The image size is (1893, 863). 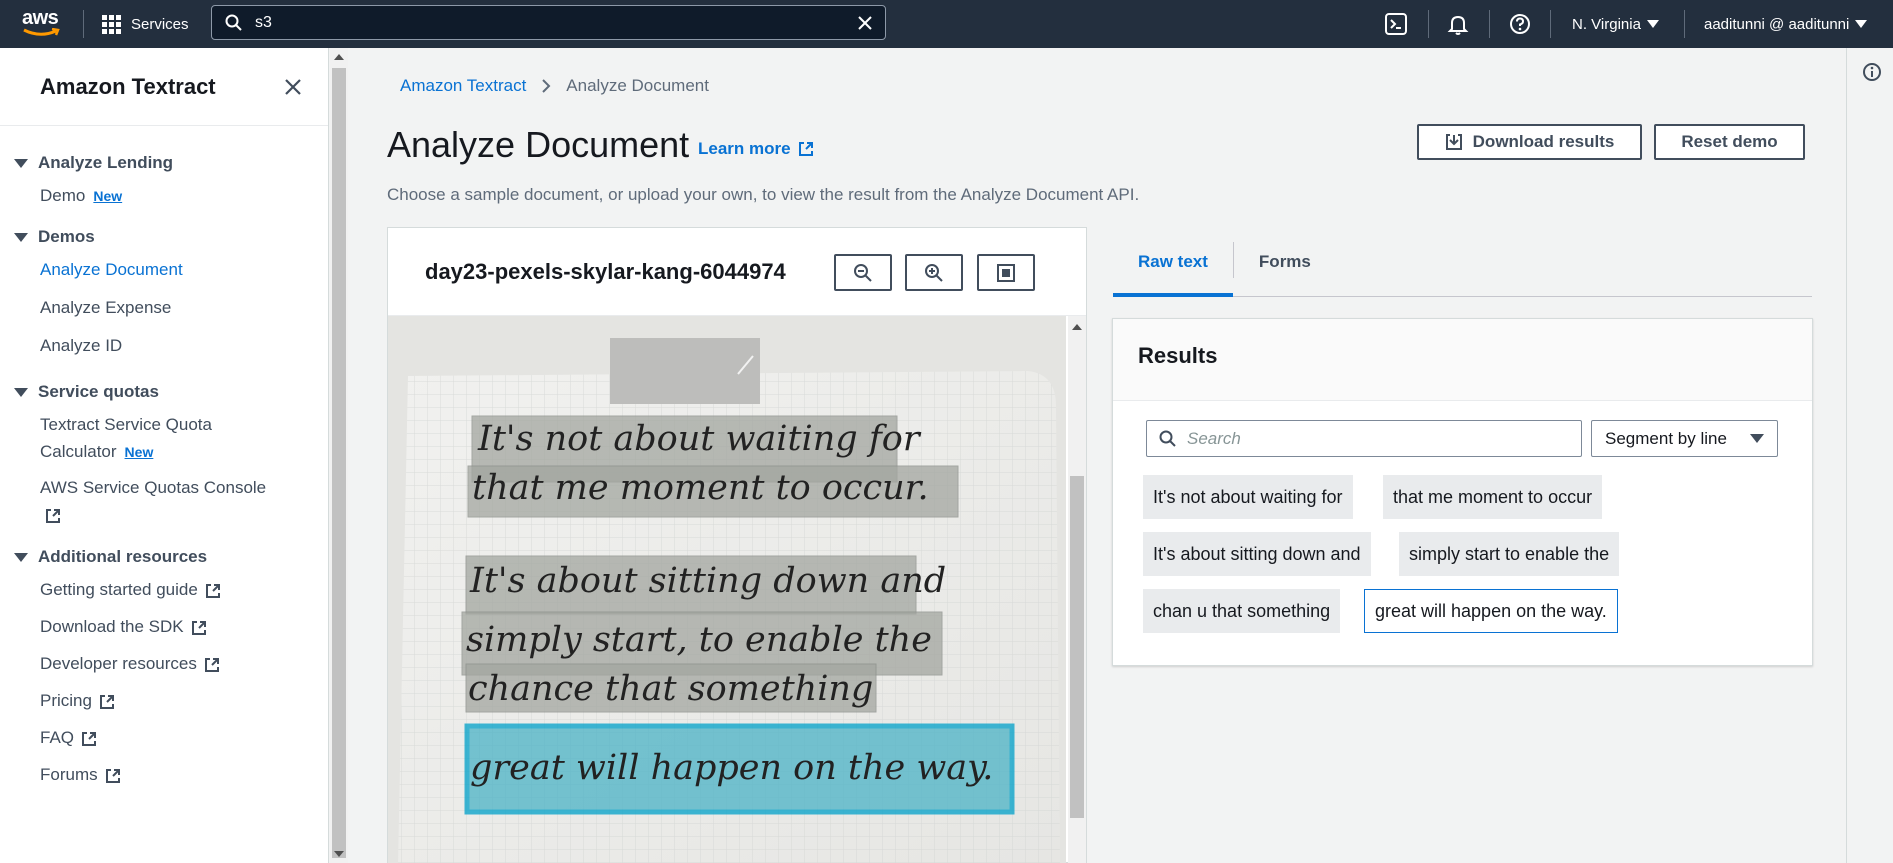 What do you see at coordinates (556, 22) in the screenshot?
I see `search-input` at bounding box center [556, 22].